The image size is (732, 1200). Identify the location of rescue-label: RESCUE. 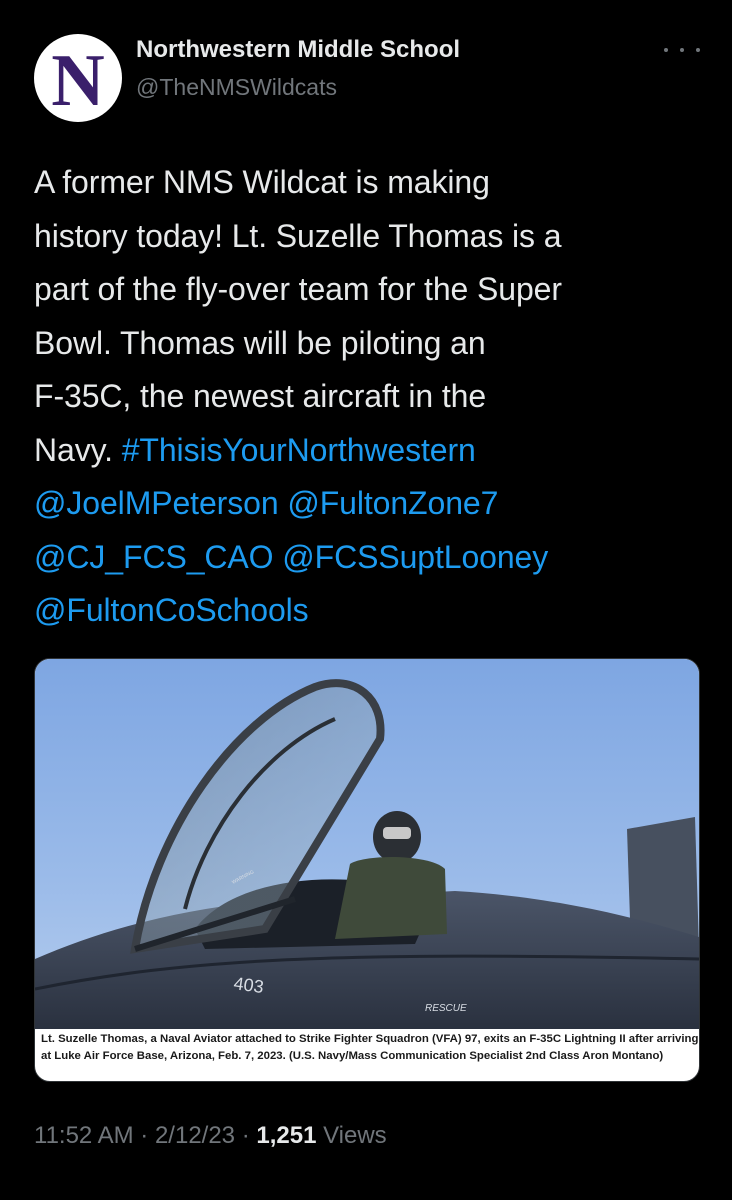
(446, 1008).